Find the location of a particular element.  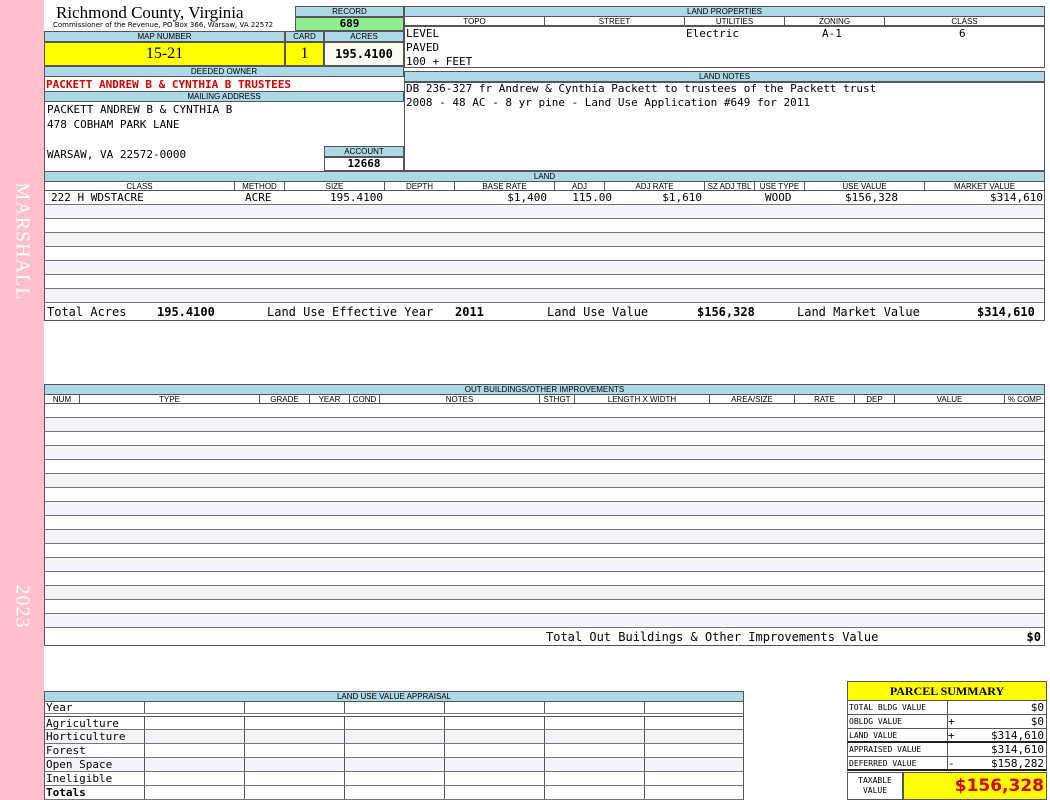

map-number-value: 15-21 is located at coordinates (164, 54).